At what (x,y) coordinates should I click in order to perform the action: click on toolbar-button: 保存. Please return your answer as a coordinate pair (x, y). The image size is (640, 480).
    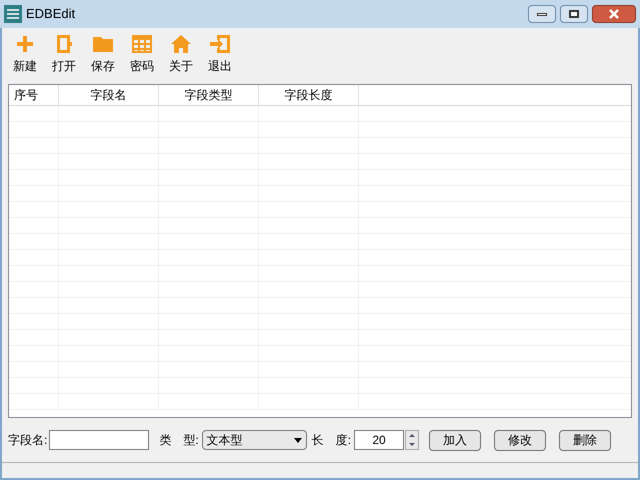
    Looking at the image, I should click on (103, 59).